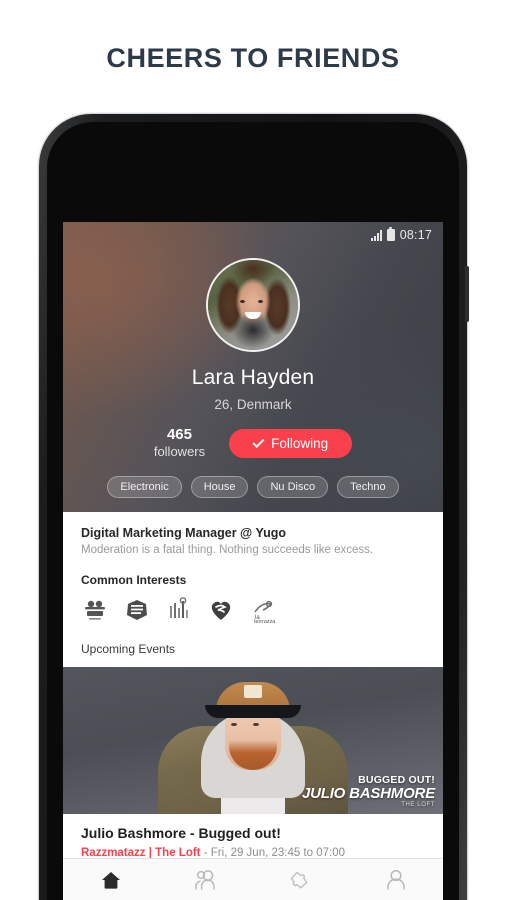 The image size is (506, 900). I want to click on bars-venue-logo-icon, so click(179, 610).